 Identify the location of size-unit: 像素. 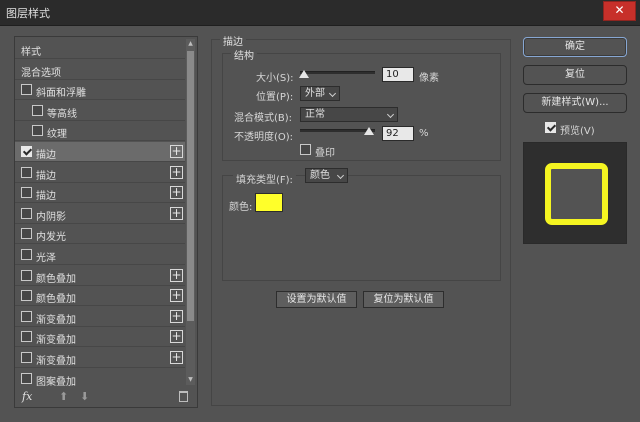
(429, 78).